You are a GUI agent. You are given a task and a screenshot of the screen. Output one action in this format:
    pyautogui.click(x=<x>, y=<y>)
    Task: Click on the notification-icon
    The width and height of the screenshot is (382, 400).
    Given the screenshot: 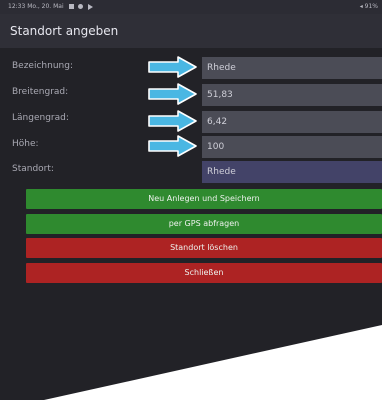 What is the action you would take?
    pyautogui.click(x=71, y=6)
    